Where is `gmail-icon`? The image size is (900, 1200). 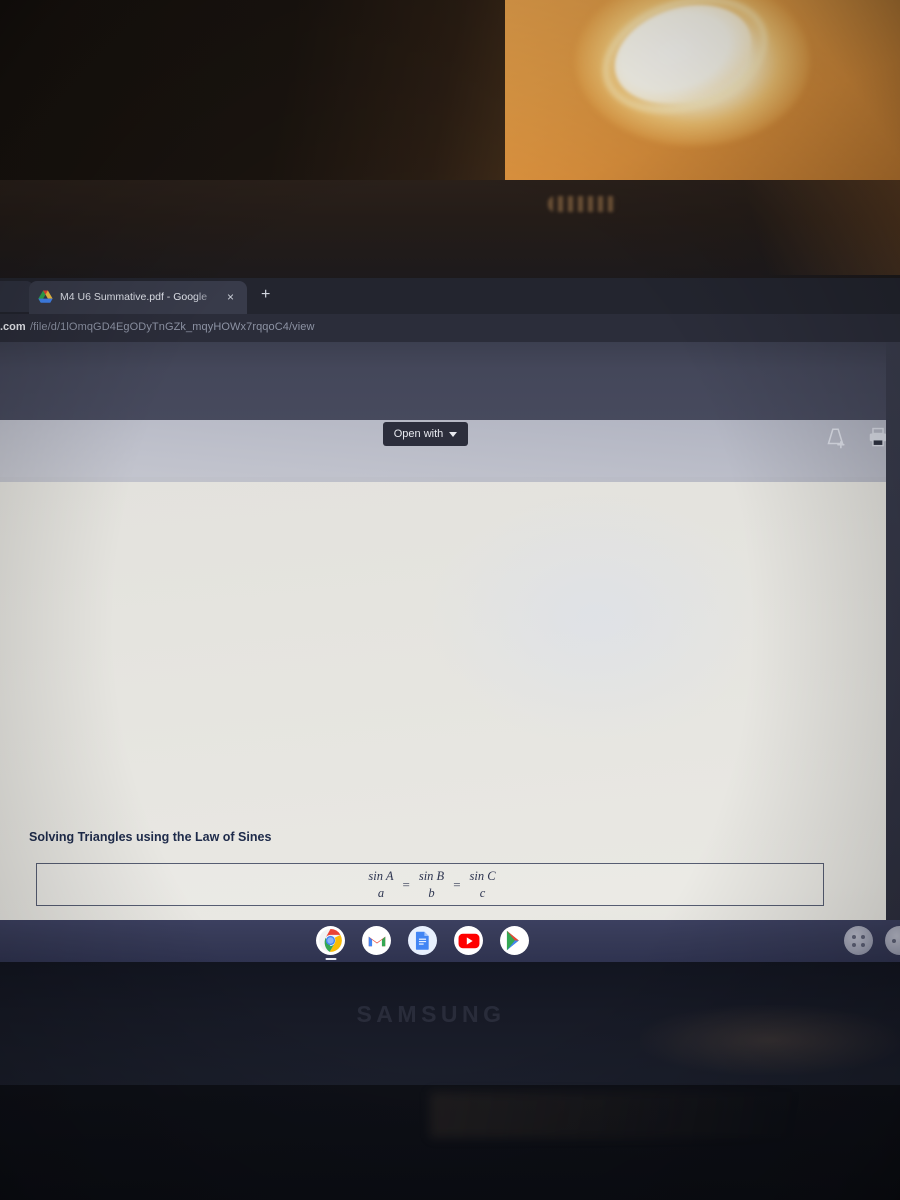
gmail-icon is located at coordinates (376, 940).